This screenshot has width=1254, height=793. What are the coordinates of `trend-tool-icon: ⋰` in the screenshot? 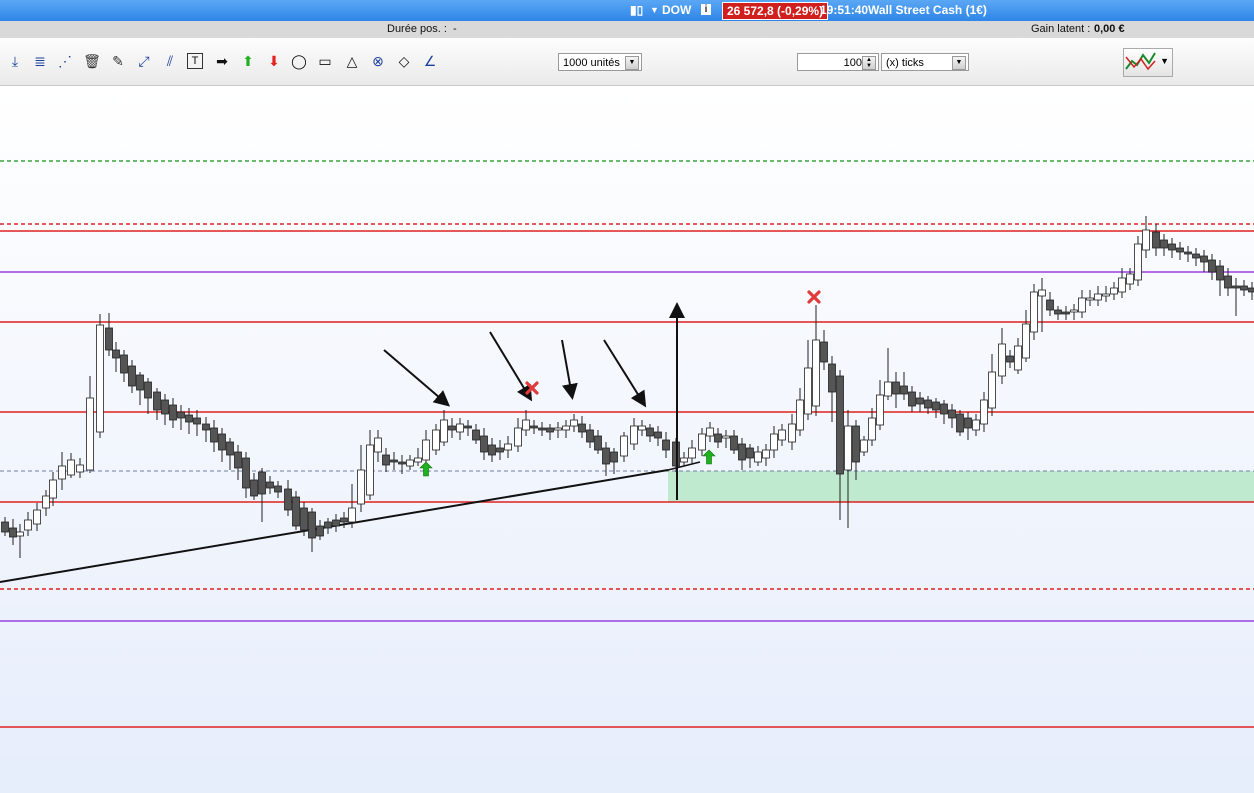 It's located at (65, 61).